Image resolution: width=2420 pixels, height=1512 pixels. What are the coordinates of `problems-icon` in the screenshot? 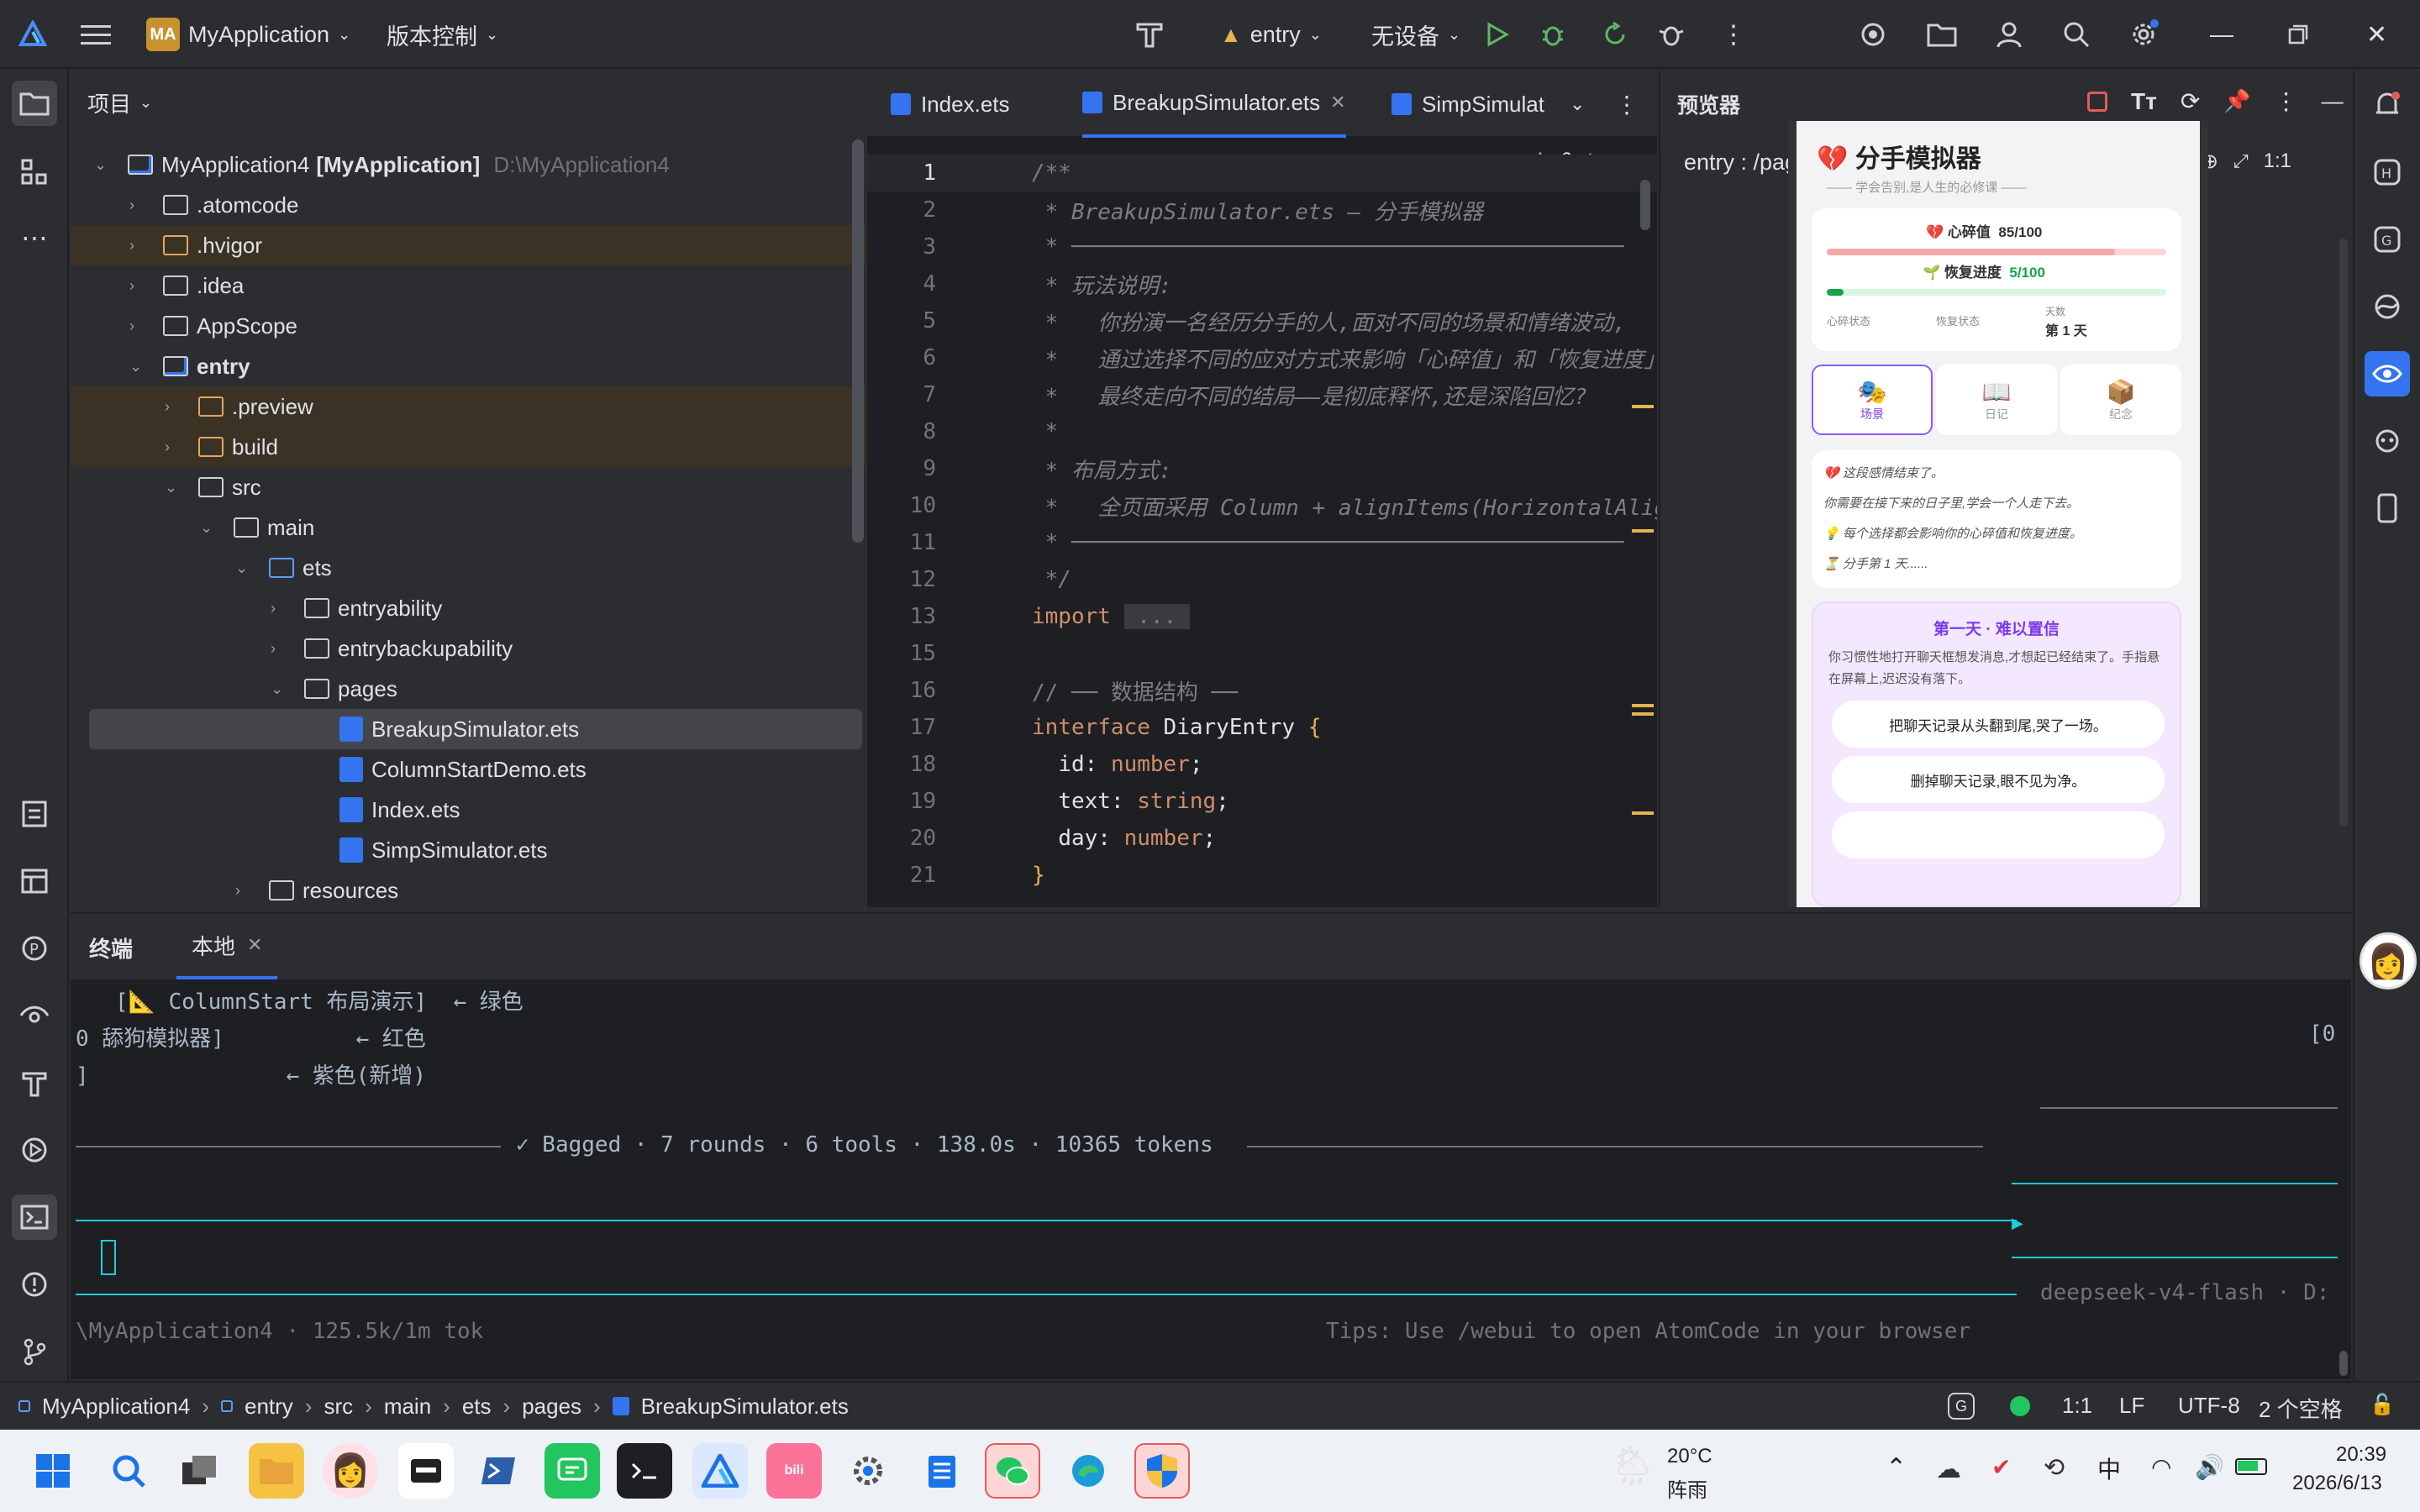 It's located at (34, 1284).